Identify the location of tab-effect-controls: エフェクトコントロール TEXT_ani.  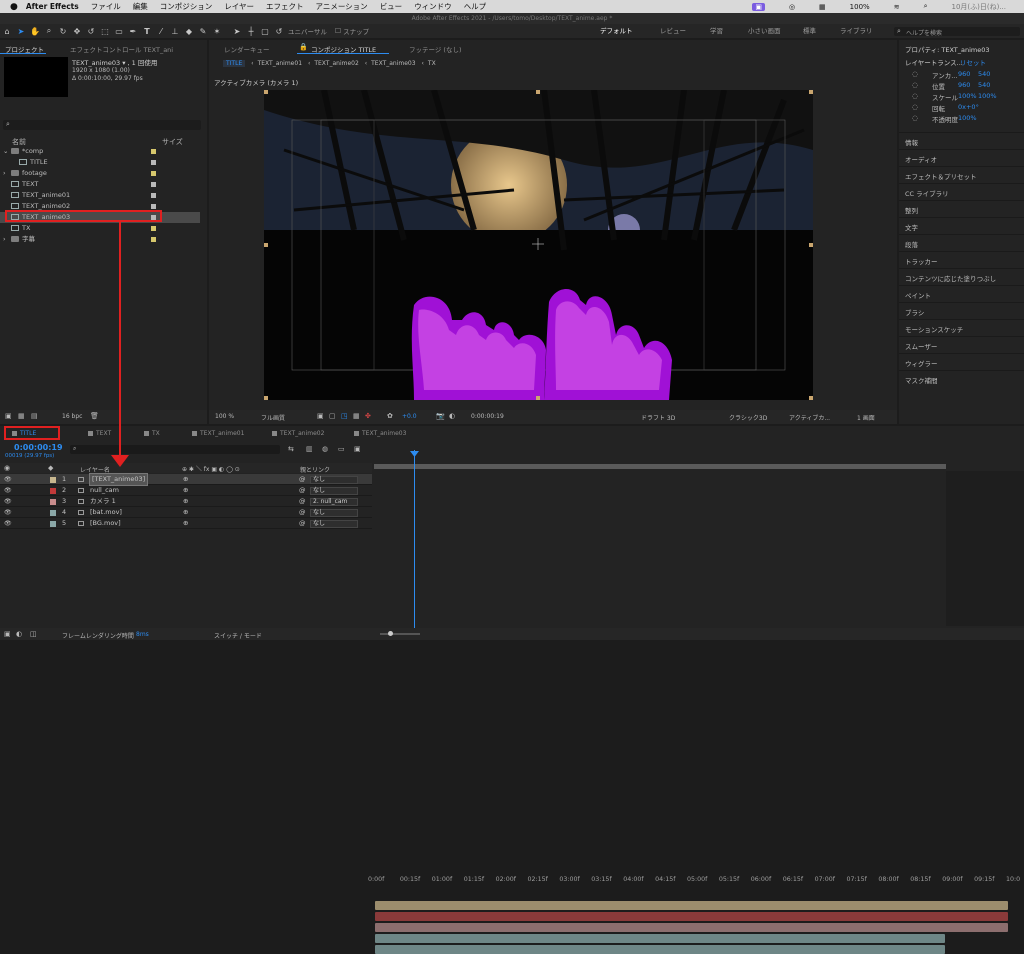
(121, 49).